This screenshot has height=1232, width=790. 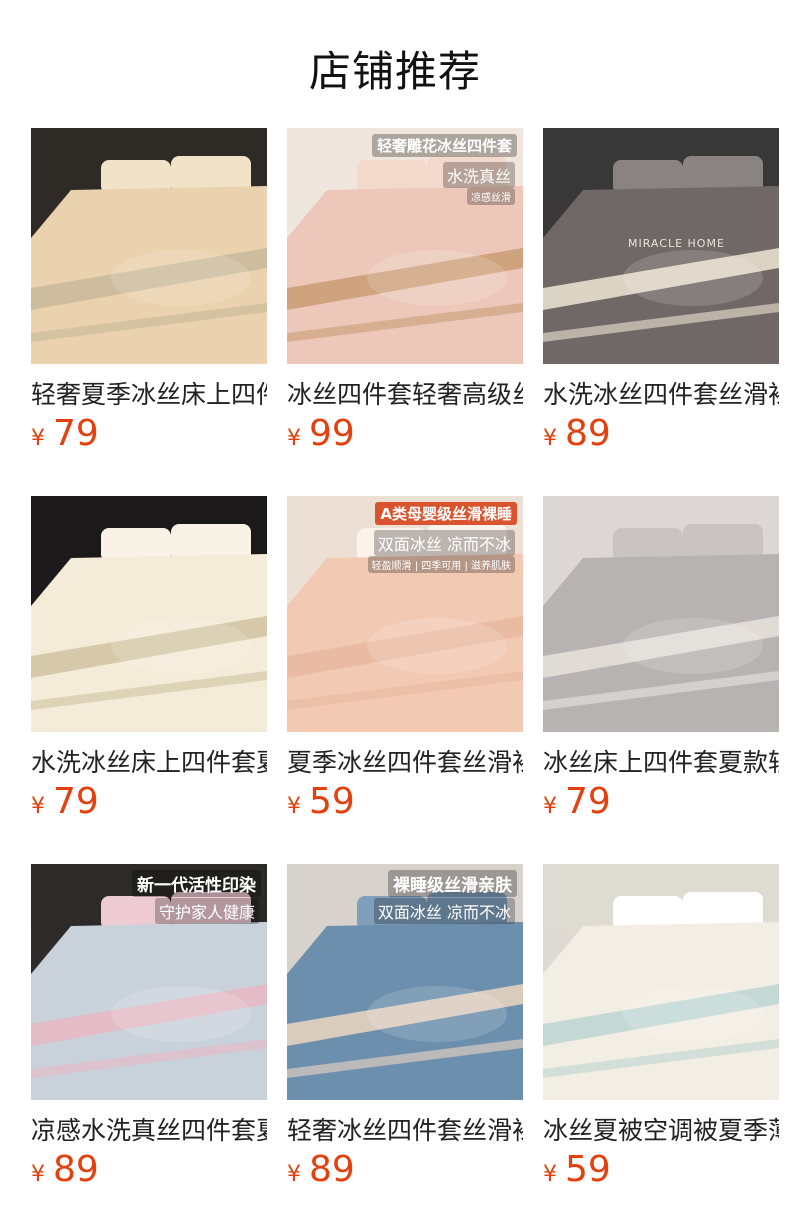 What do you see at coordinates (491, 196) in the screenshot?
I see `image-caption: 凉感丝滑` at bounding box center [491, 196].